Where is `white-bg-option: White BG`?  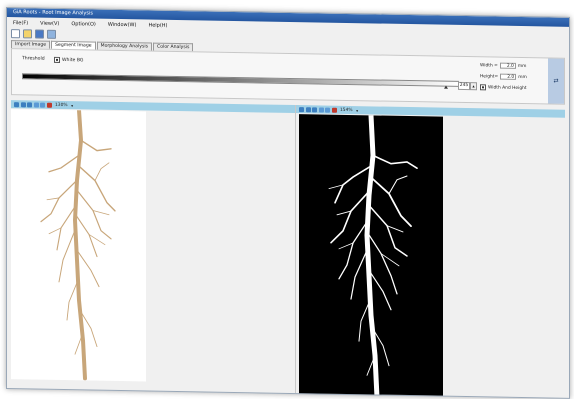 white-bg-option: White BG is located at coordinates (69, 60).